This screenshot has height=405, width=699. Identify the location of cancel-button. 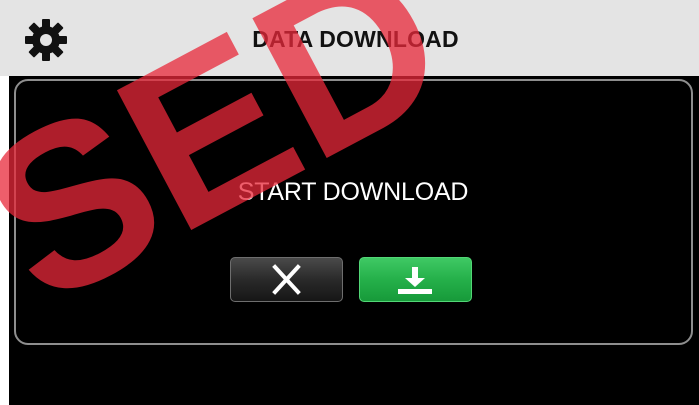
(286, 279).